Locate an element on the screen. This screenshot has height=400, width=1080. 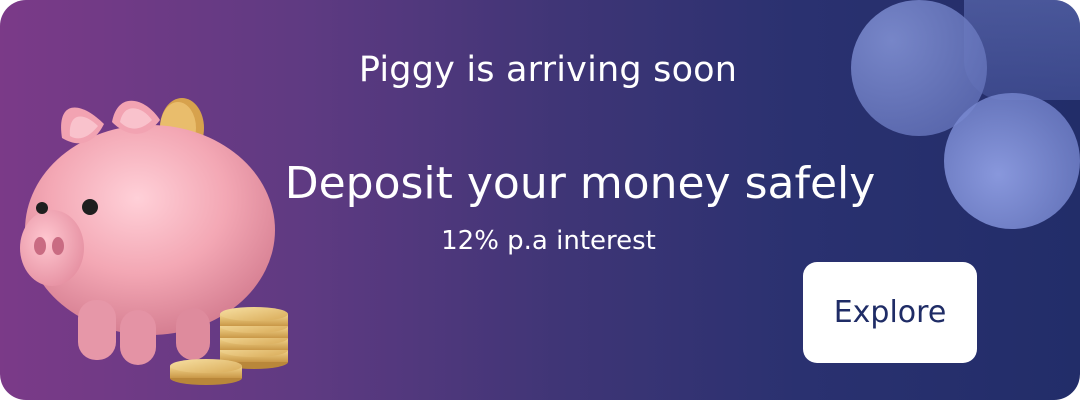
banner-headline: Deposit your money safely is located at coordinates (580, 183).